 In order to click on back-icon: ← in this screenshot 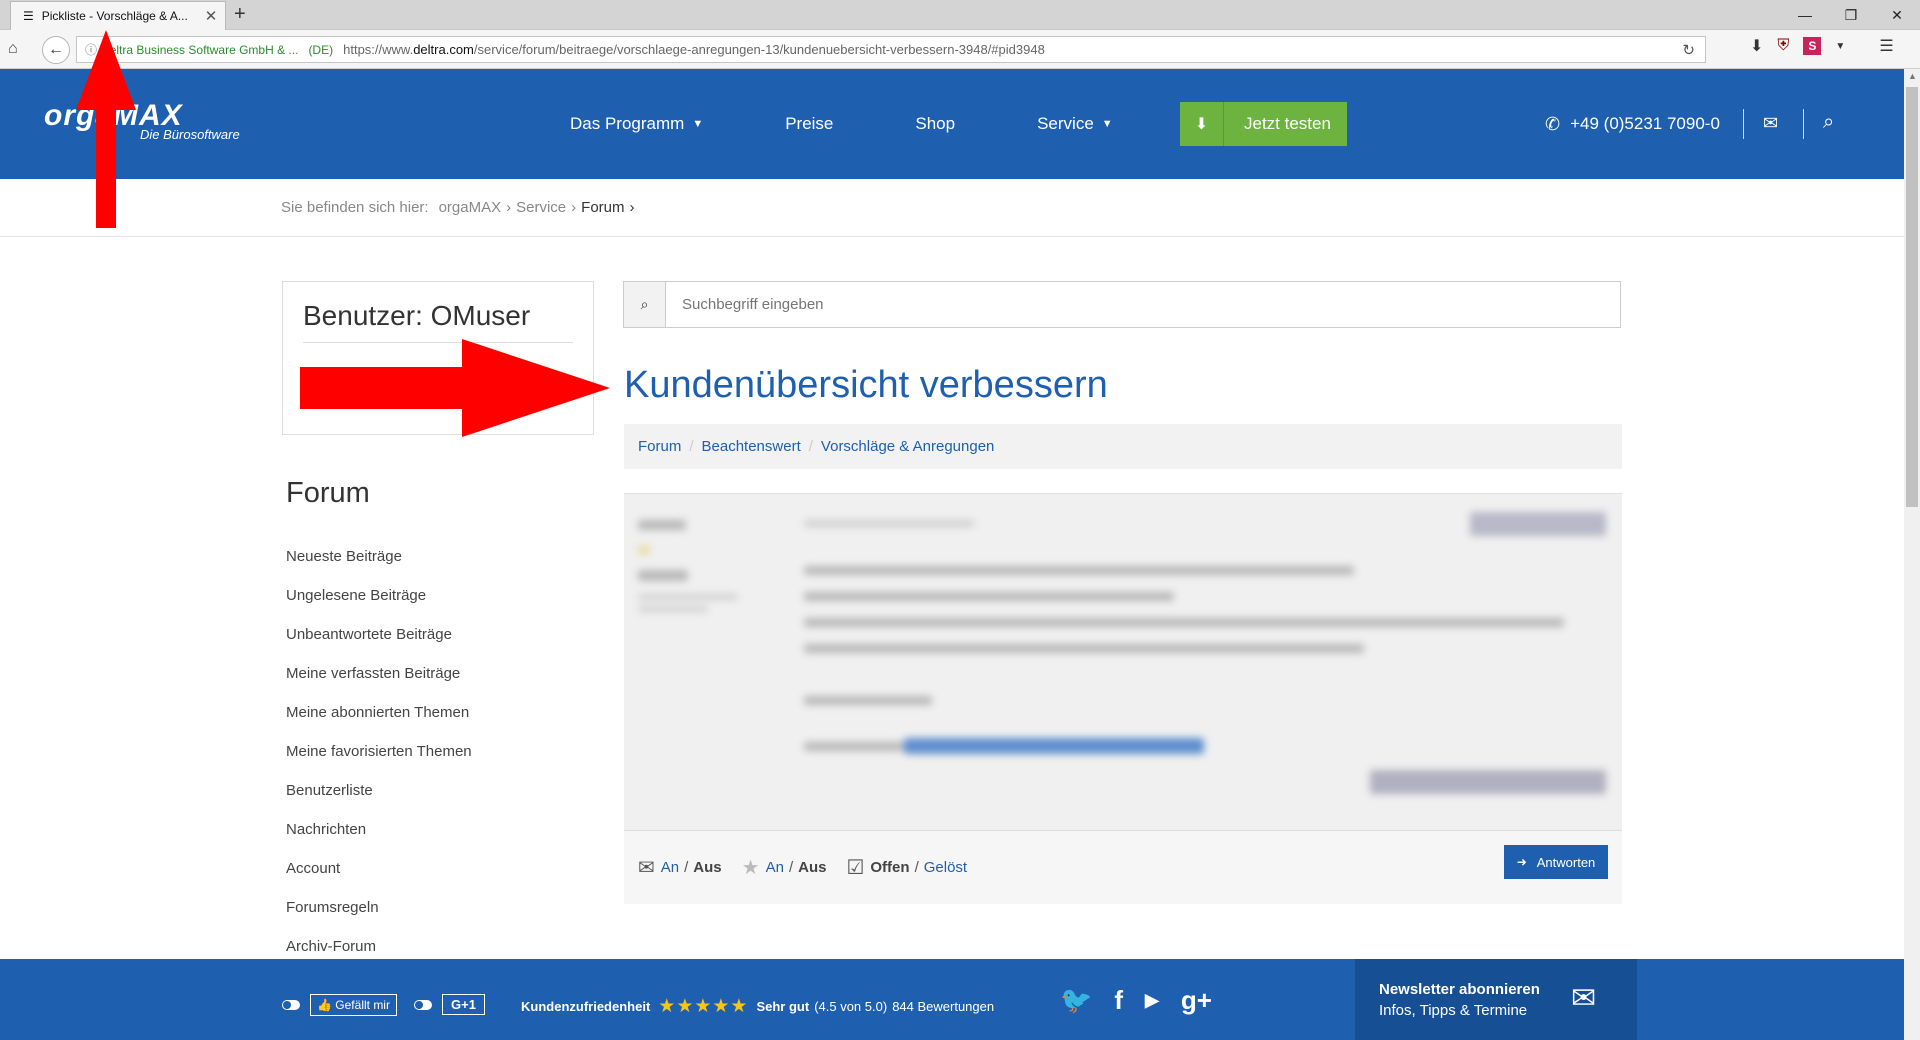, I will do `click(56, 50)`.